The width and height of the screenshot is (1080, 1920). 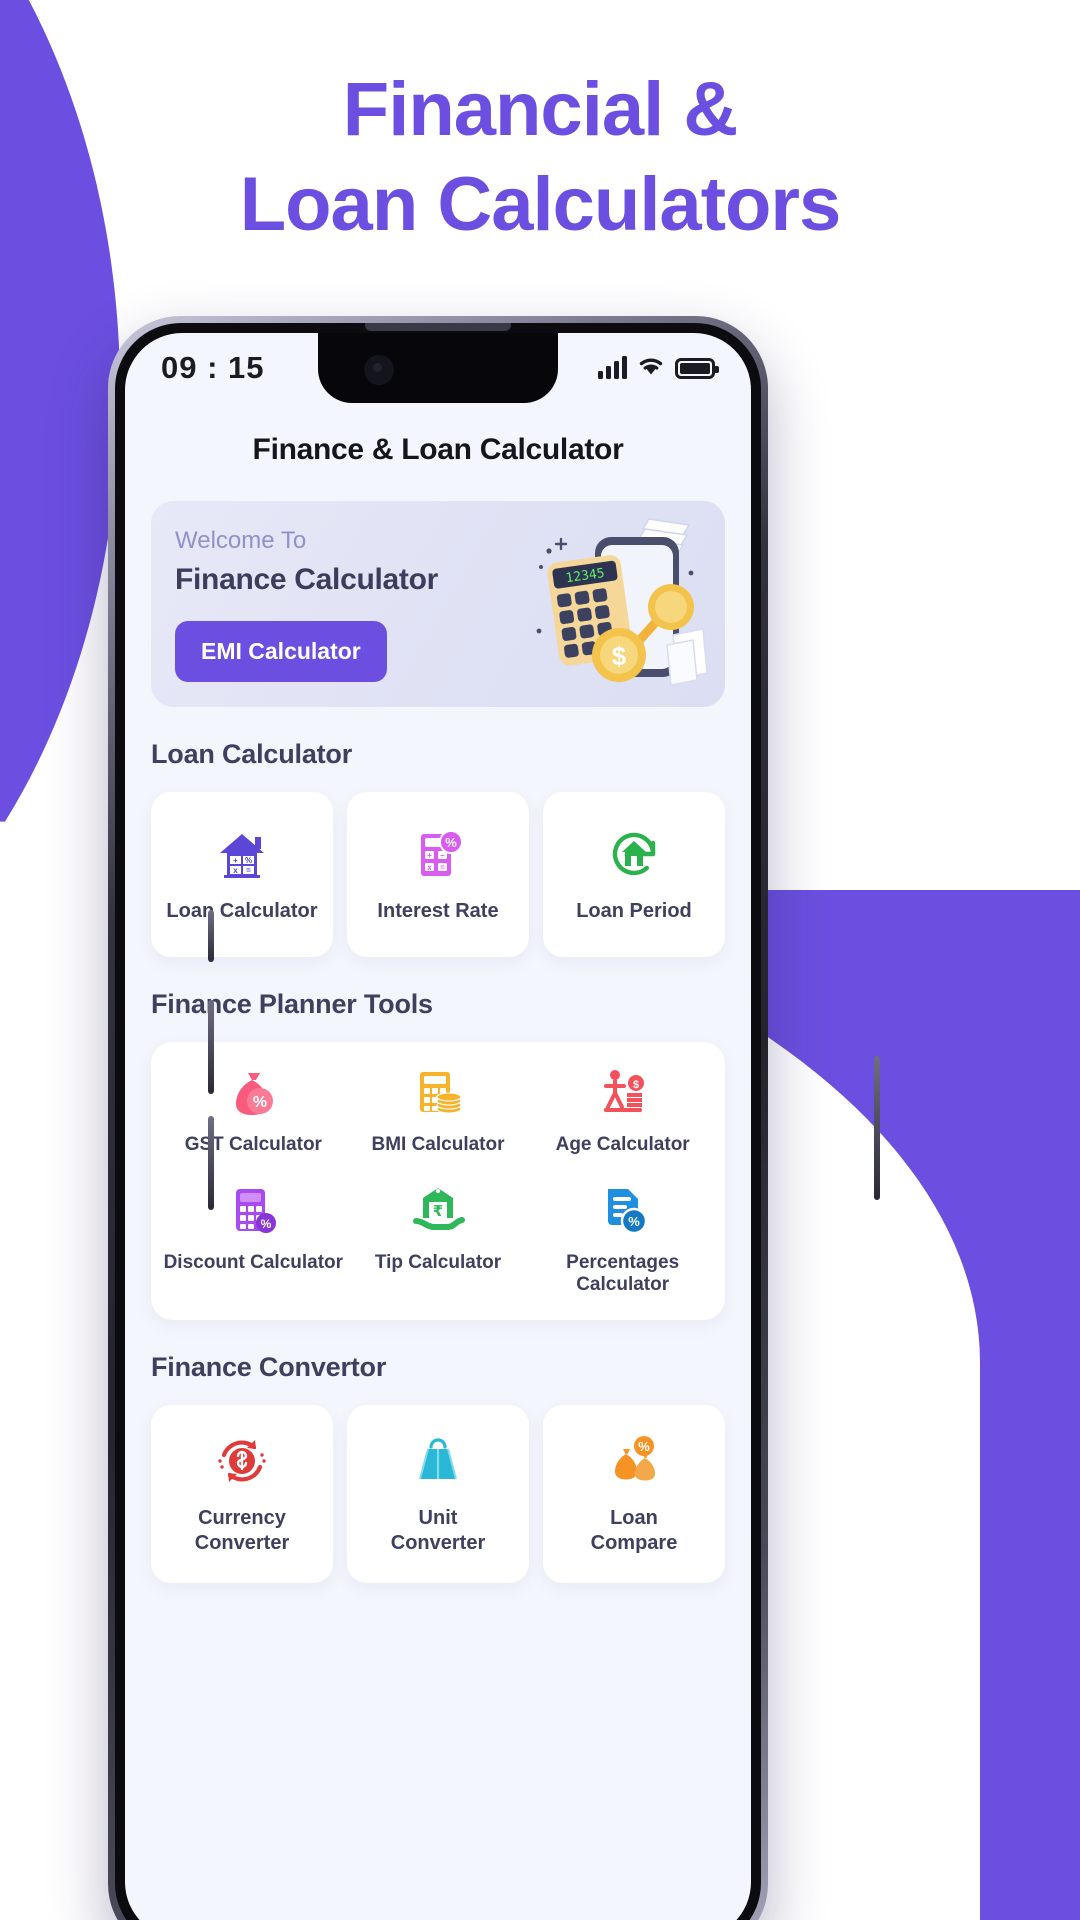 I want to click on promo-headline-line1: Financial &, so click(x=540, y=109).